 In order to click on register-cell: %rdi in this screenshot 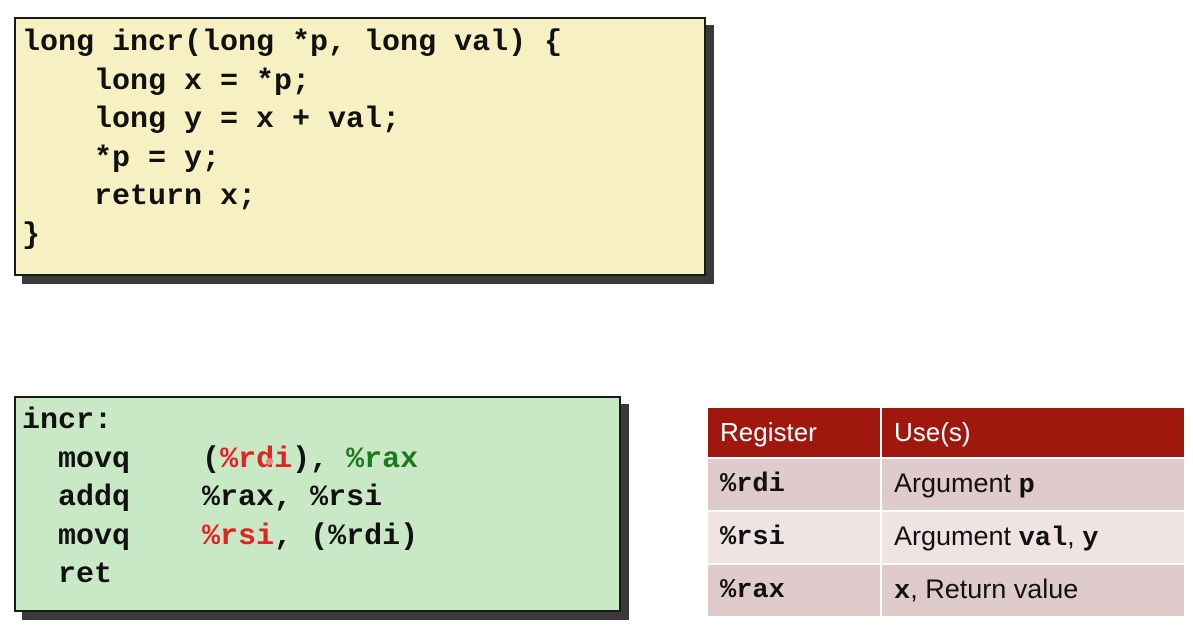, I will do `click(794, 484)`.